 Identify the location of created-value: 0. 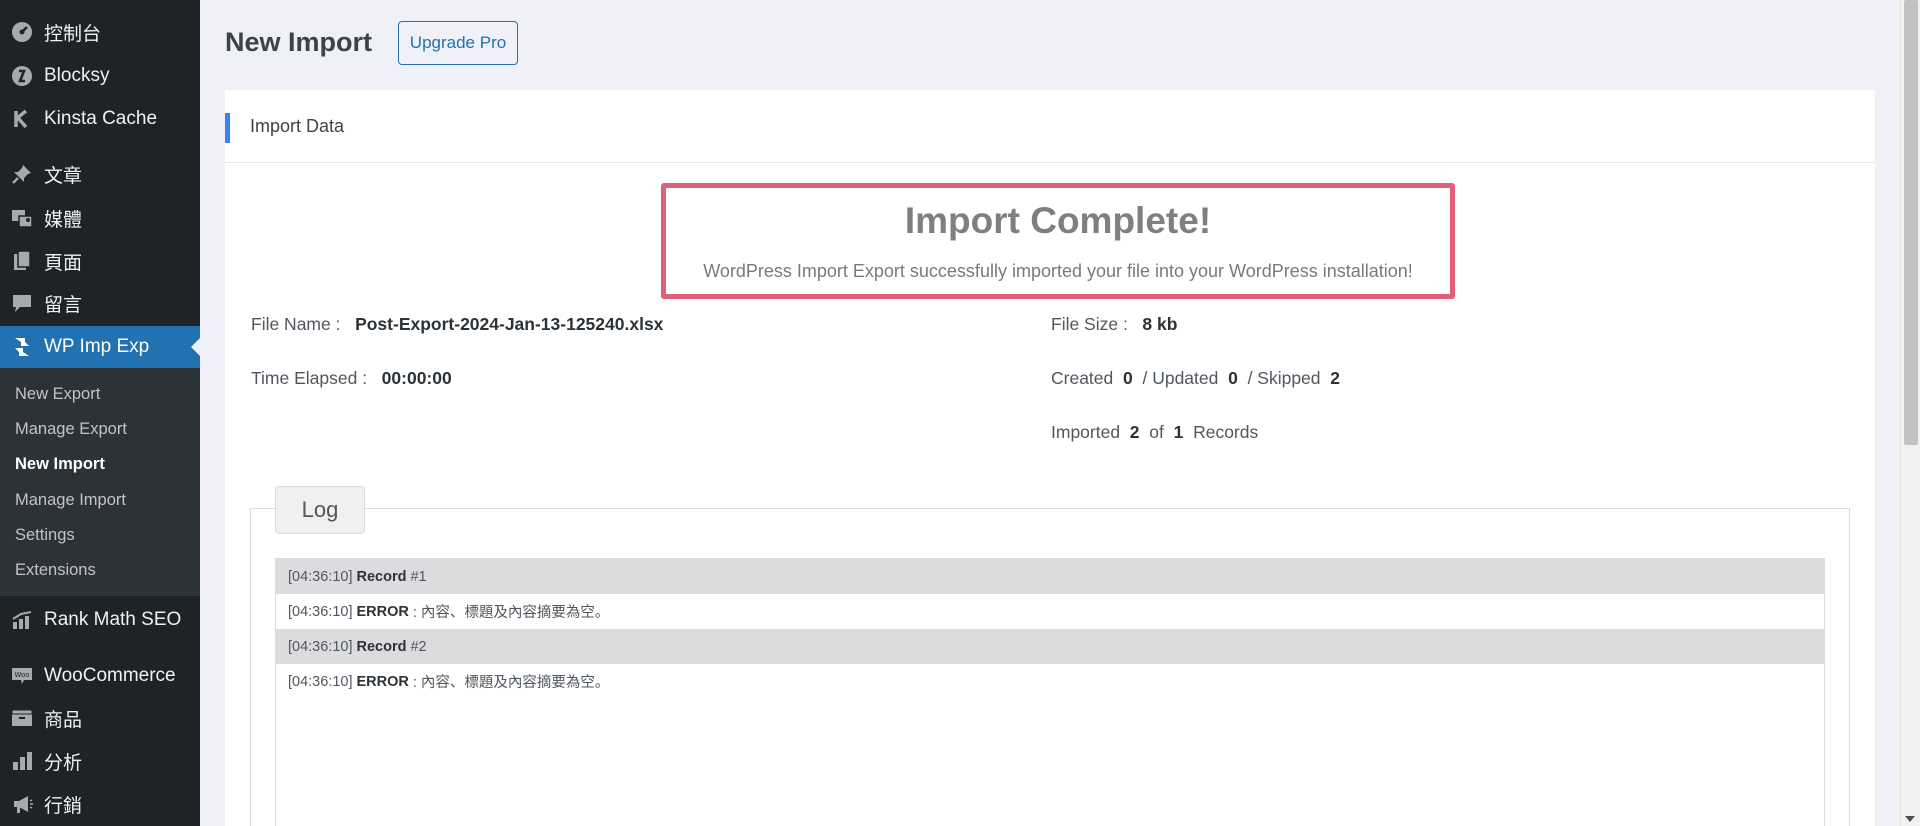
(1128, 378).